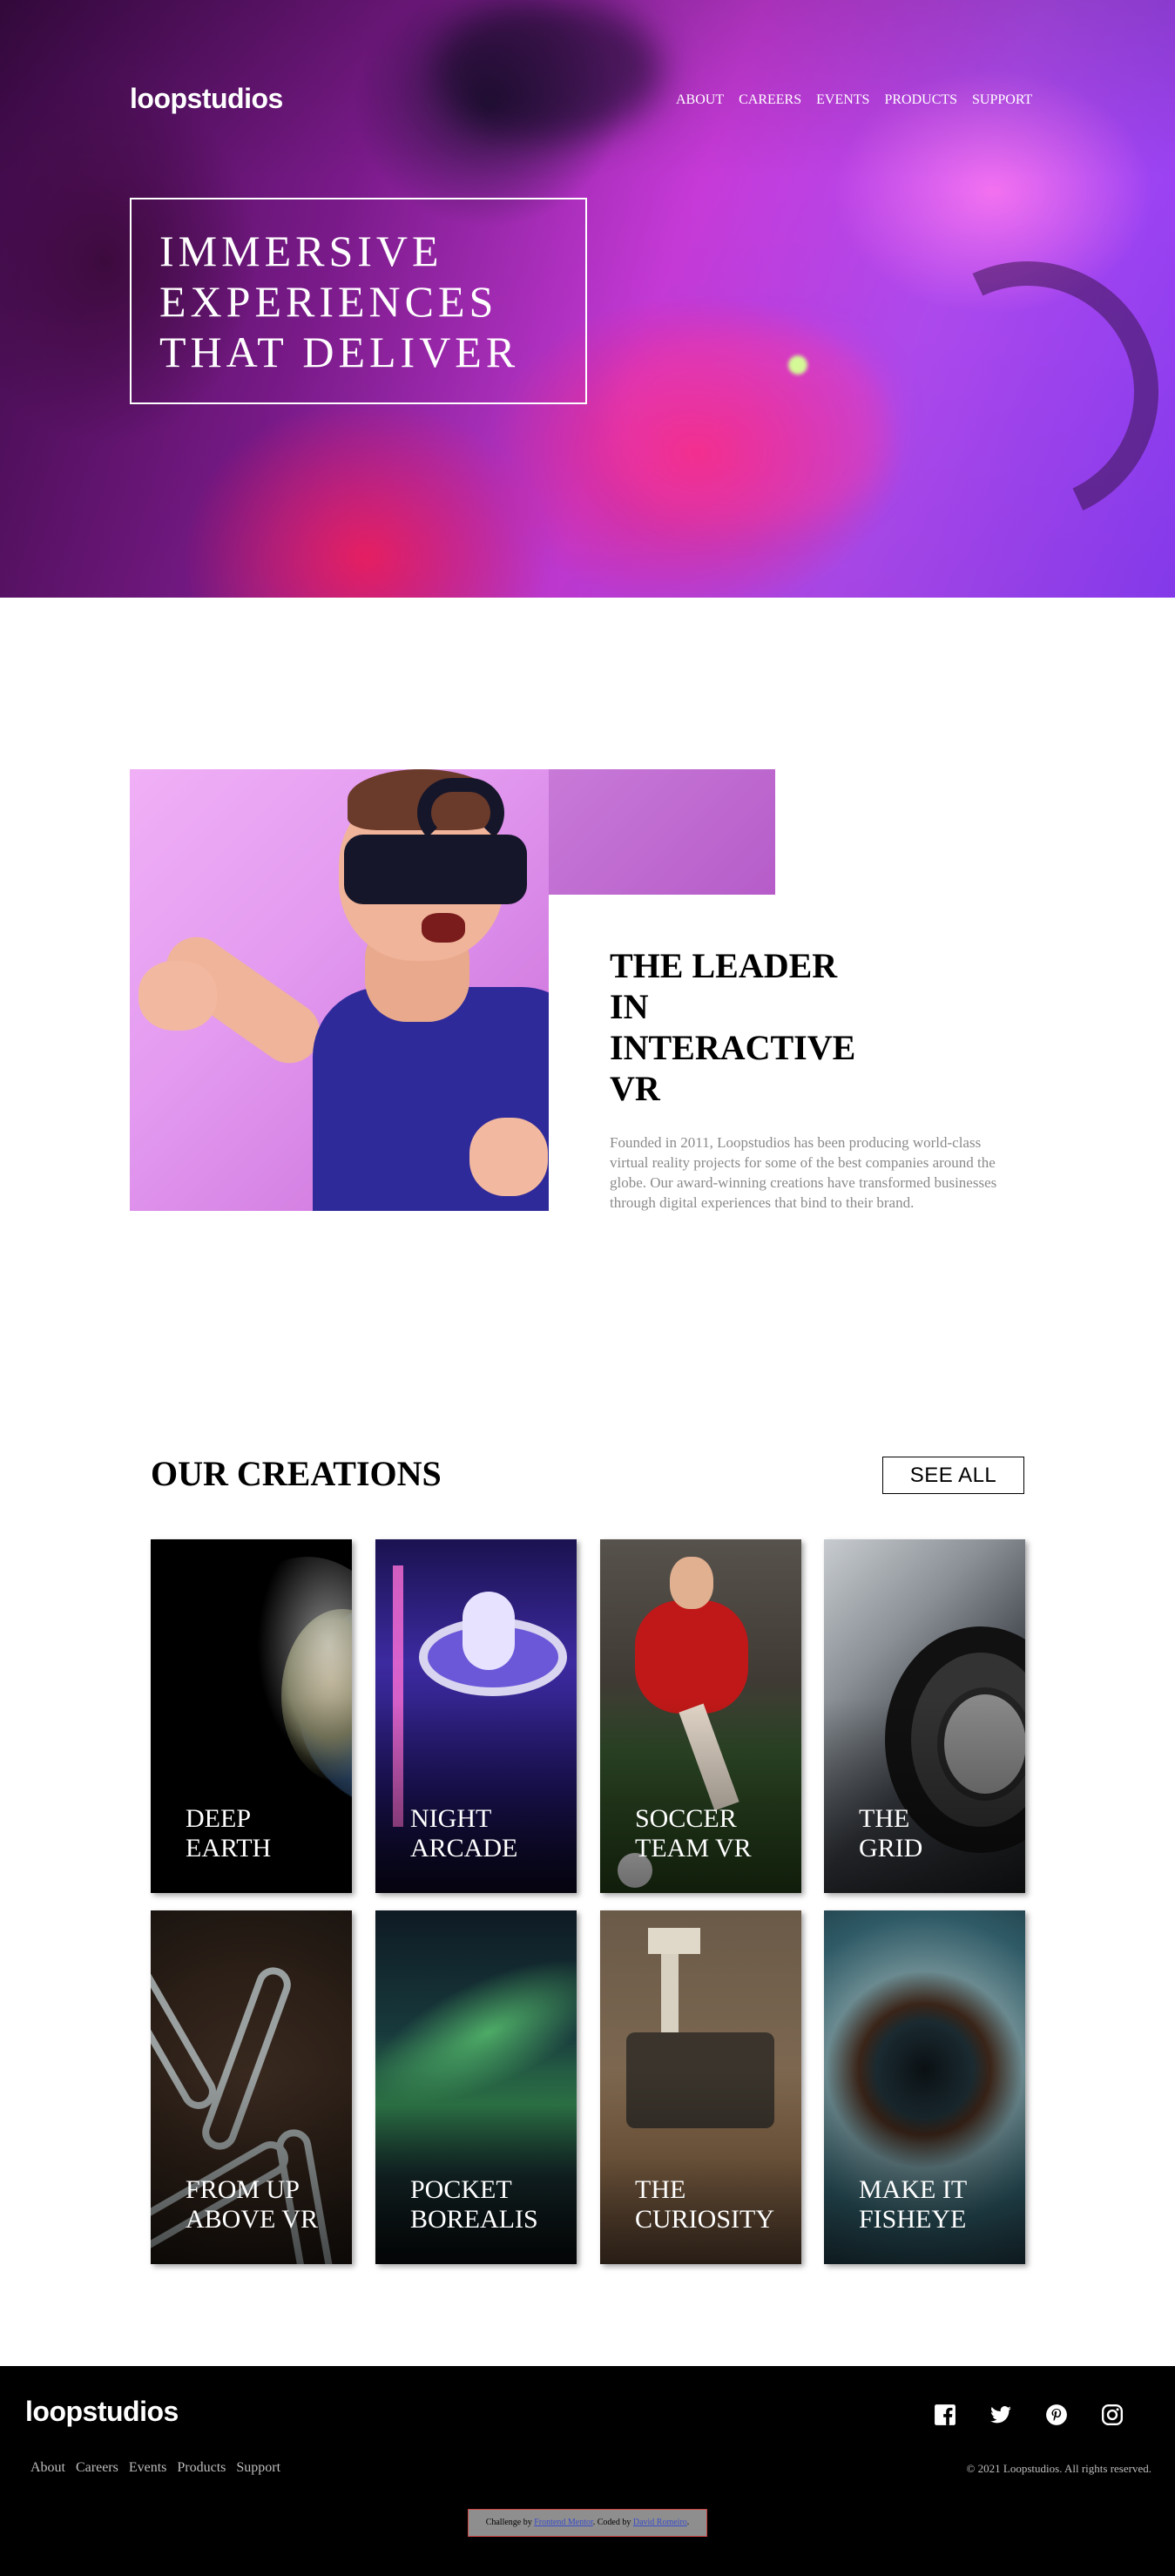  I want to click on card-label-line-1: SOCCER, so click(686, 1818).